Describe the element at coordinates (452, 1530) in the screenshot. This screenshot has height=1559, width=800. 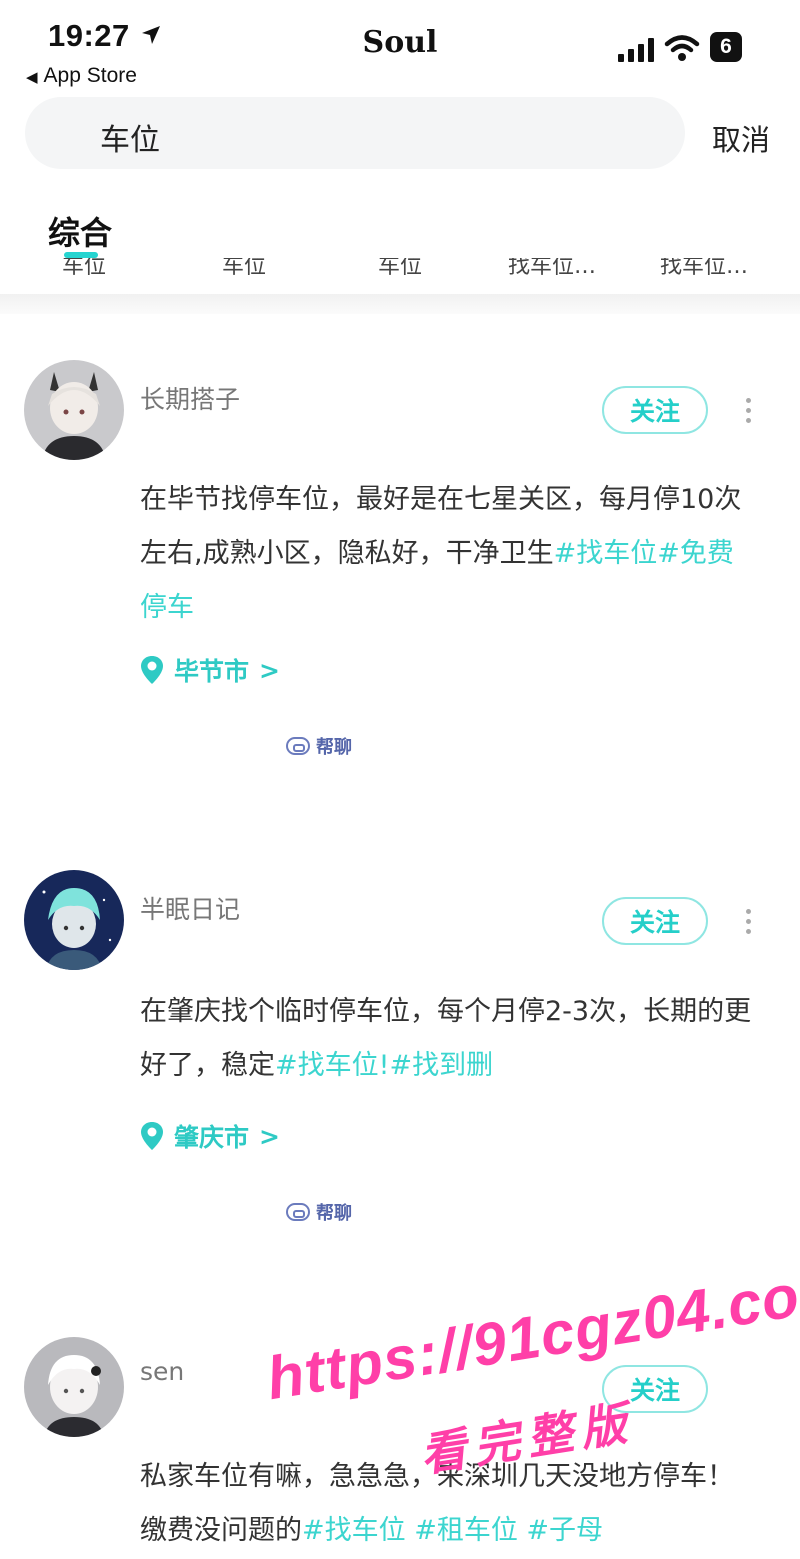
I see `post-tags: #找车位 #租车位 #子母` at that location.